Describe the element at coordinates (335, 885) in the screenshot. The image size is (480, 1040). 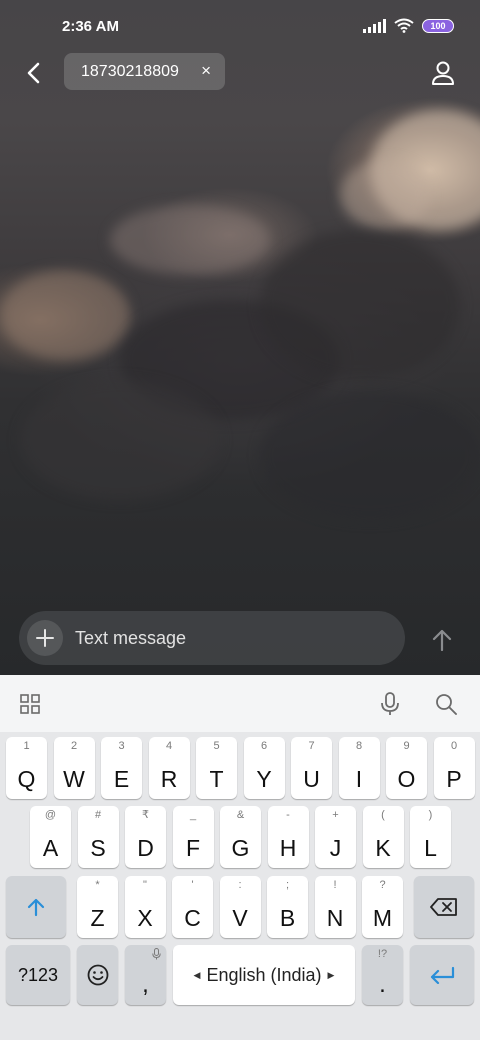
I see `key-hint: !` at that location.